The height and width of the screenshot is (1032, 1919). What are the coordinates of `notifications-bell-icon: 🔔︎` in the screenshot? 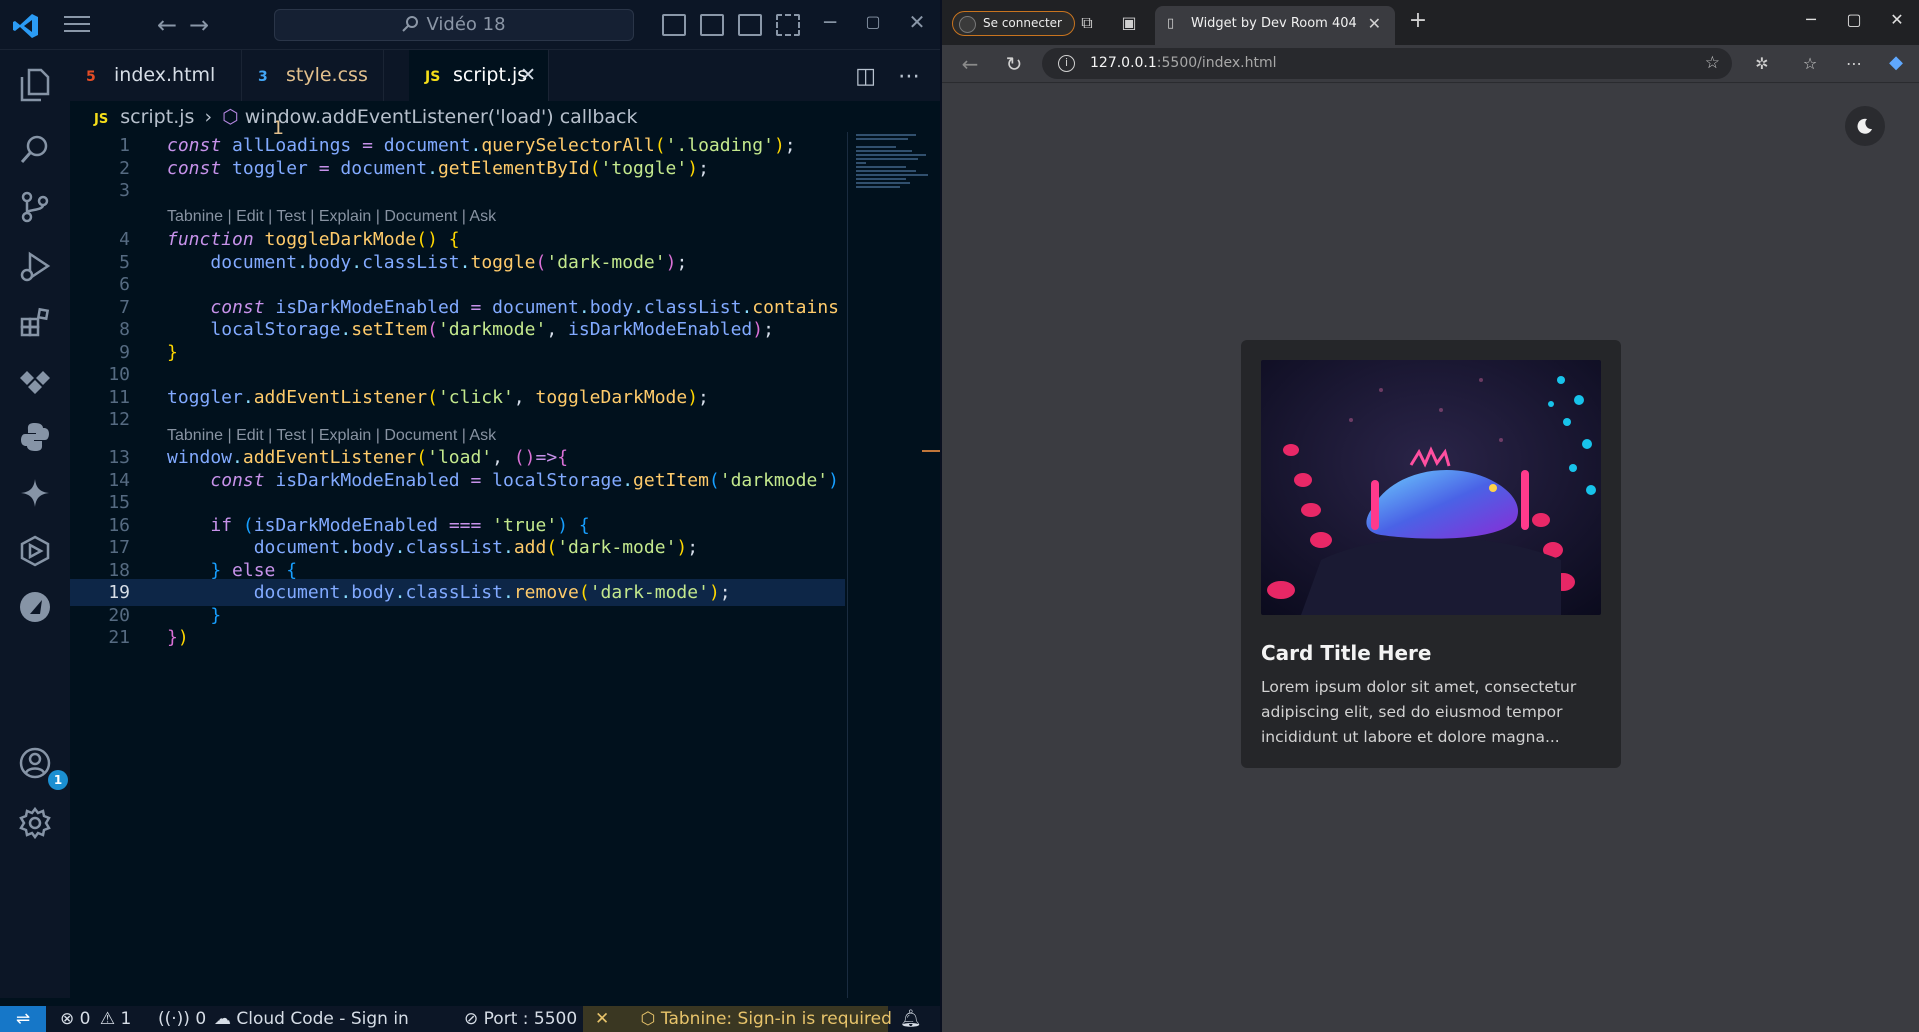 It's located at (911, 1019).